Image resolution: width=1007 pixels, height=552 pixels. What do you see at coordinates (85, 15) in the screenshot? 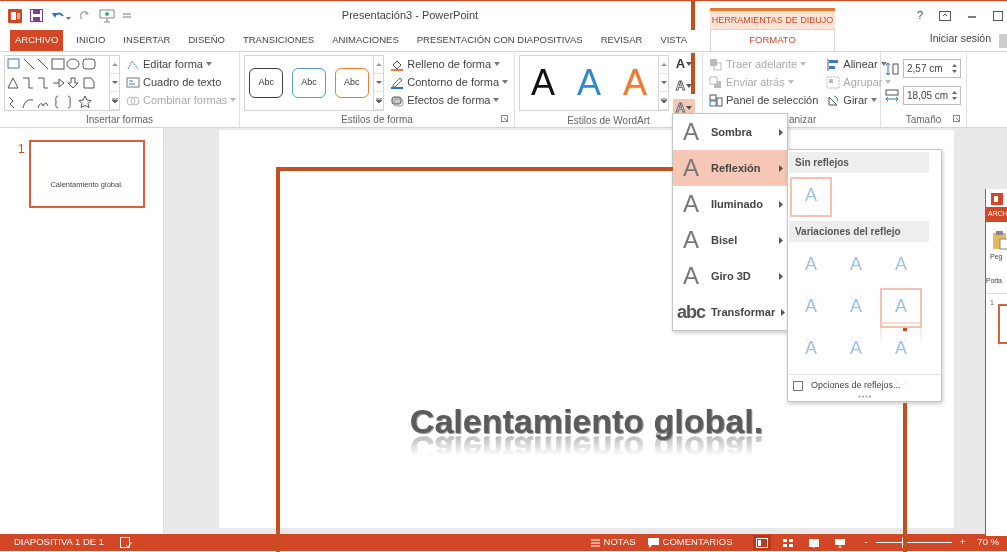
I see `redo-icon` at bounding box center [85, 15].